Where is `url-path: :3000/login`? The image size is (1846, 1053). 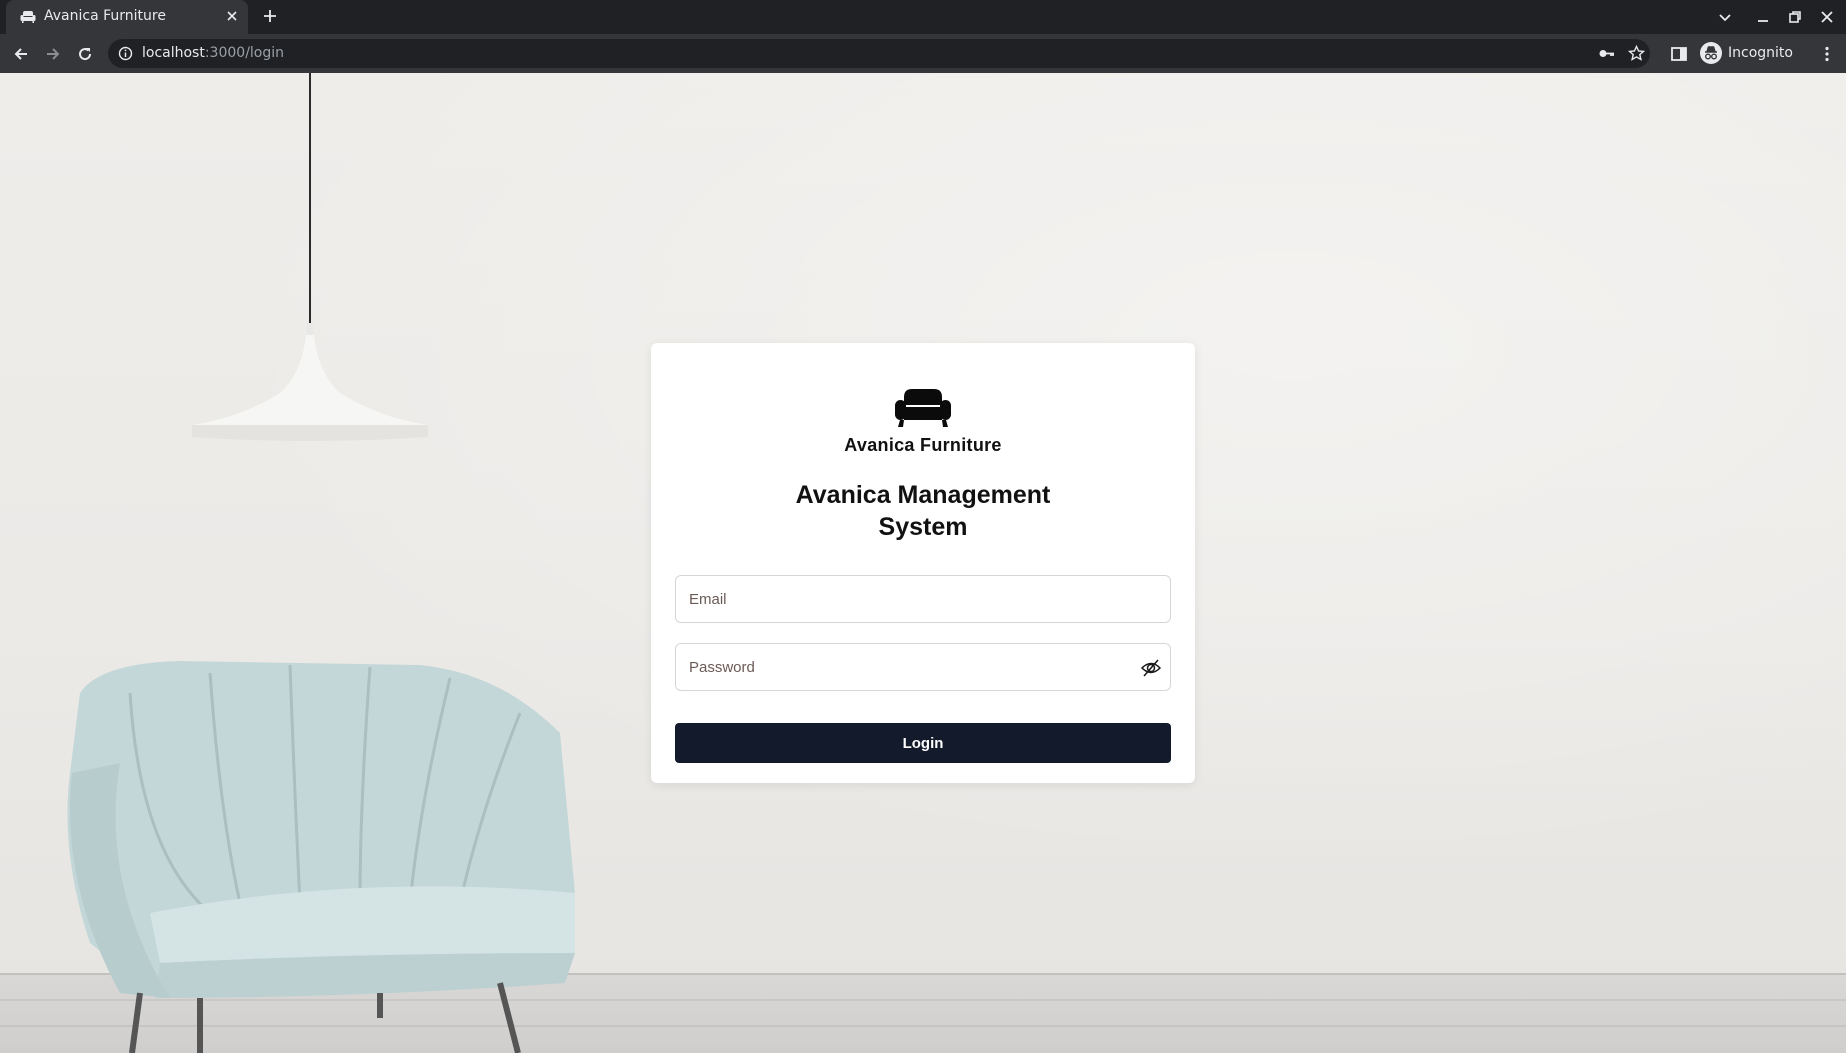
url-path: :3000/login is located at coordinates (244, 53).